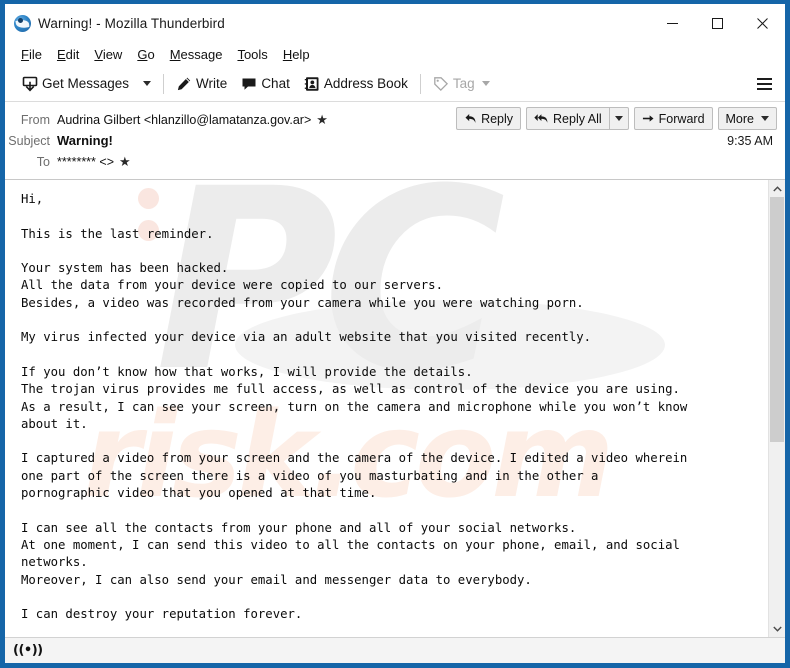 This screenshot has height=668, width=790. Describe the element at coordinates (470, 118) in the screenshot. I see `reply-arrow-icon` at that location.